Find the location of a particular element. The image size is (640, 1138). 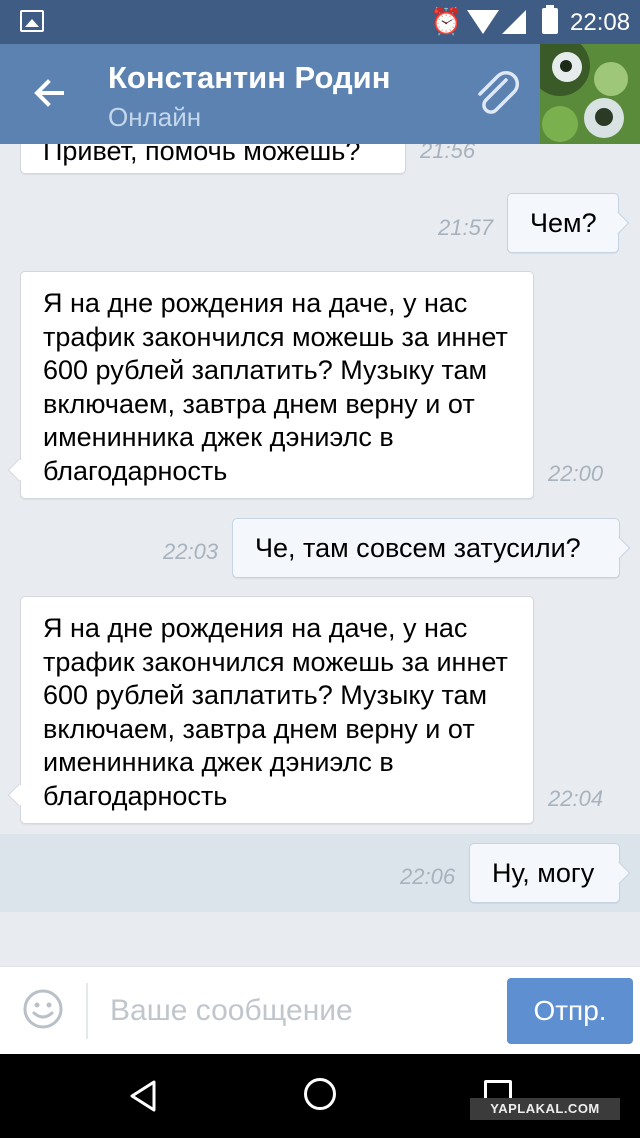

message-time: 22:04 is located at coordinates (576, 798).